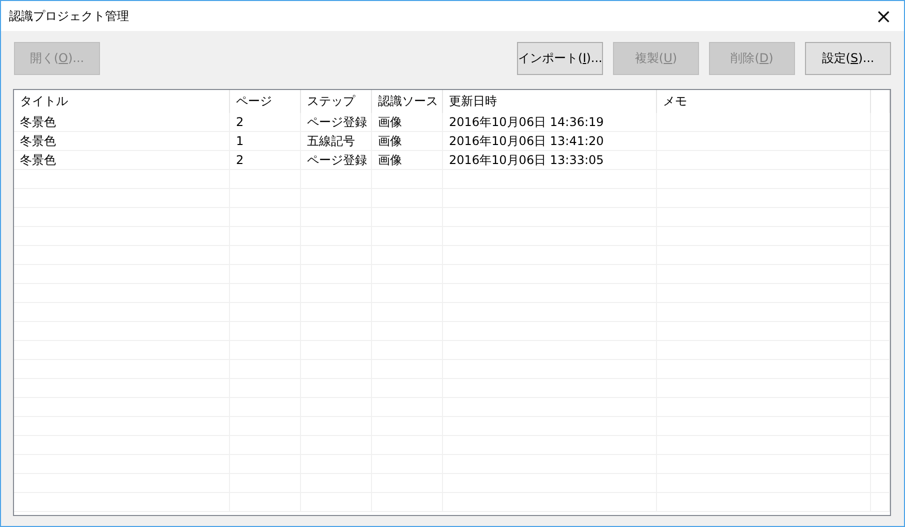 This screenshot has width=905, height=527. What do you see at coordinates (265, 141) in the screenshot?
I see `table-cell: 1` at bounding box center [265, 141].